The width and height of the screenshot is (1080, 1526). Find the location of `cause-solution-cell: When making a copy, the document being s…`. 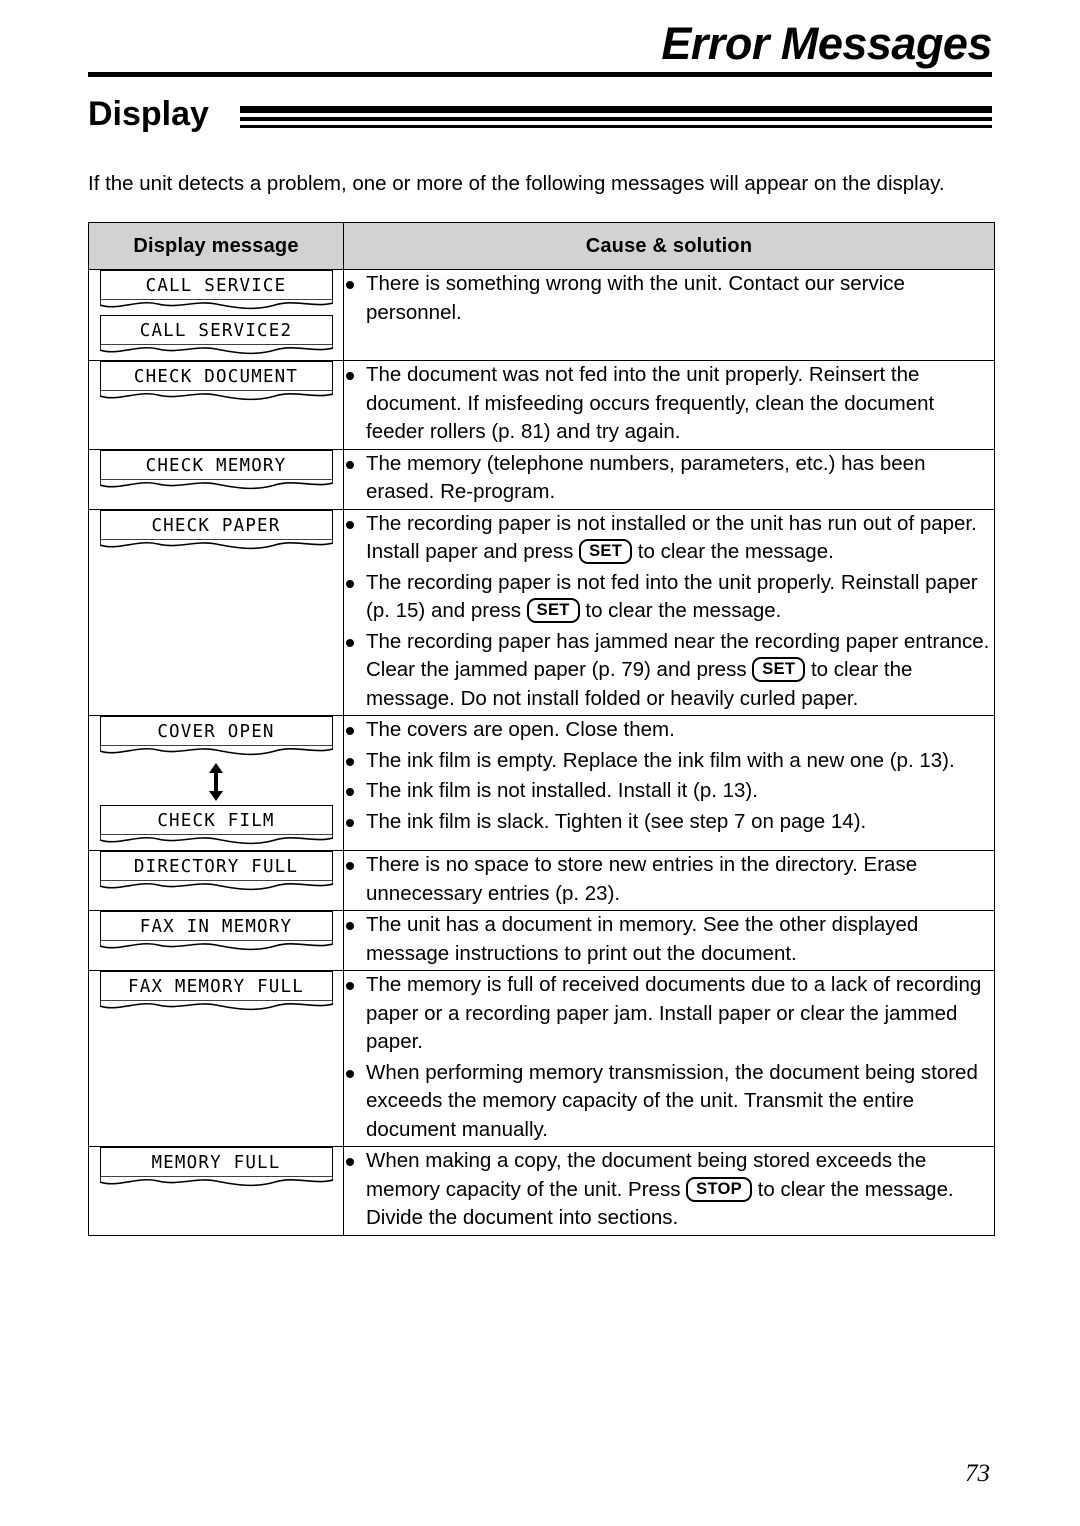

cause-solution-cell: When making a copy, the document being s… is located at coordinates (669, 1191).